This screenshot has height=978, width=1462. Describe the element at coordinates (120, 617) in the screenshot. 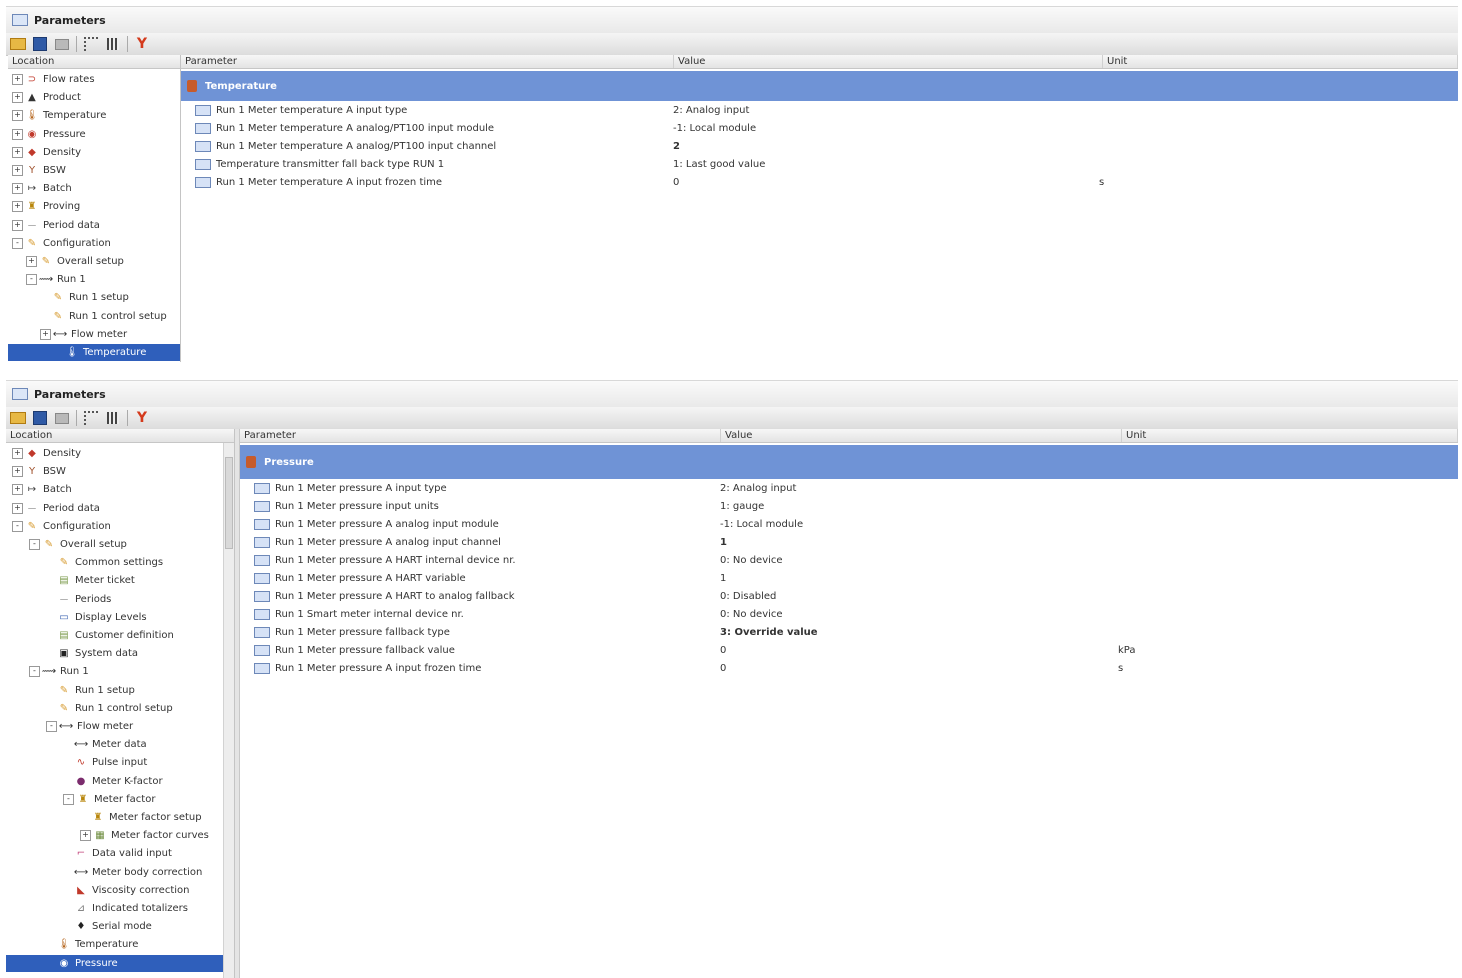

I see `tree-node: ▭ Display Levels` at that location.